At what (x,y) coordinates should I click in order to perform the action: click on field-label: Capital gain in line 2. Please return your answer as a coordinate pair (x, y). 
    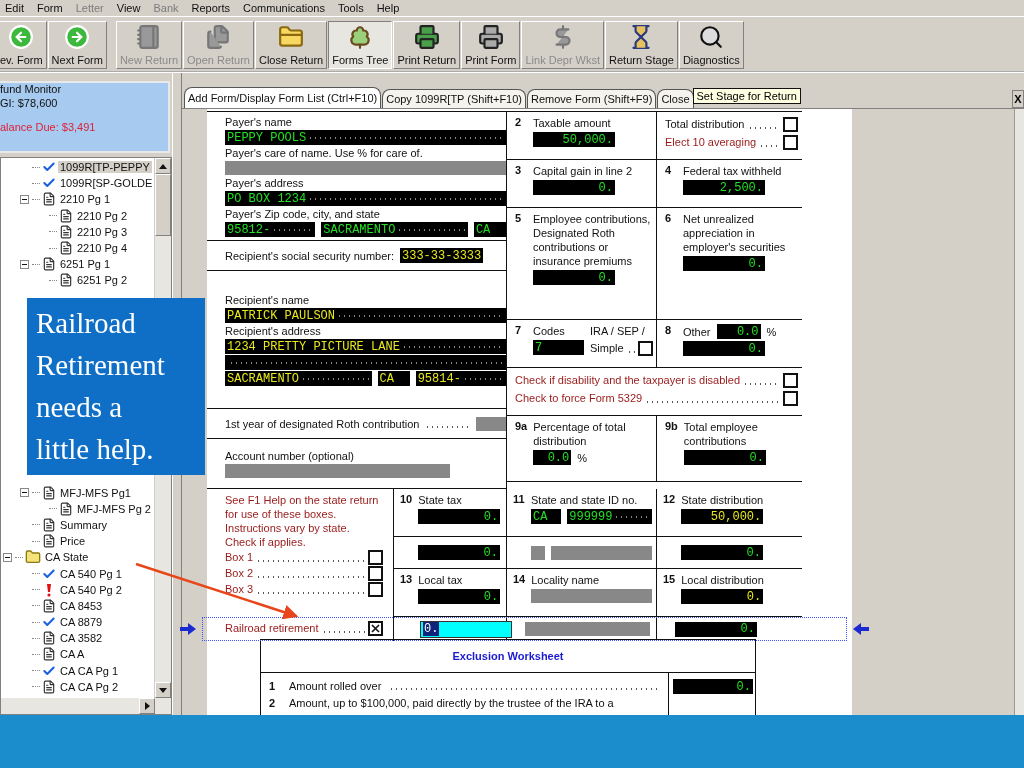
    Looking at the image, I should click on (583, 171).